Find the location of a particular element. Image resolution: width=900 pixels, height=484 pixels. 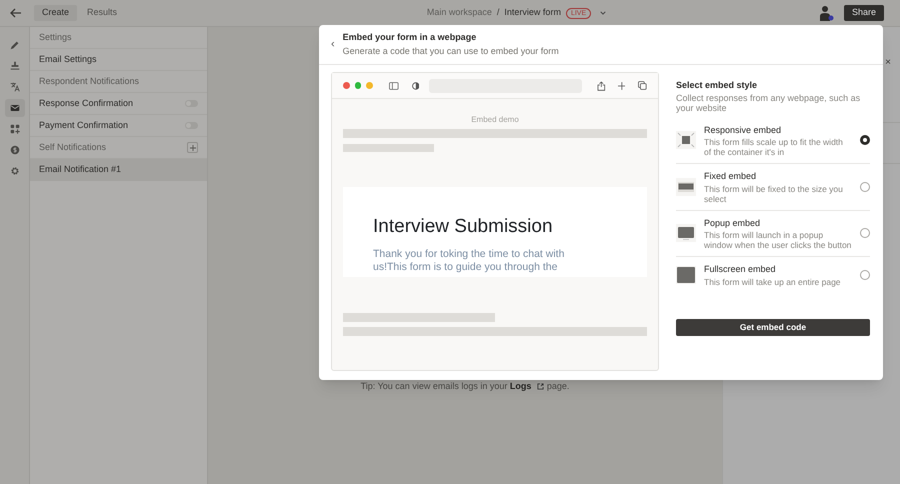

breadcrumb-link: Interview form is located at coordinates (532, 13).